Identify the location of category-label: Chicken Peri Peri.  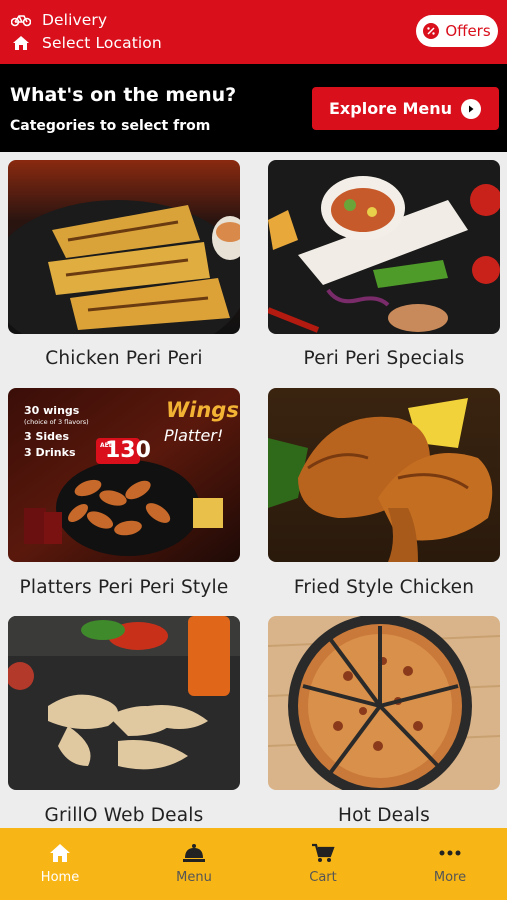
(127, 358).